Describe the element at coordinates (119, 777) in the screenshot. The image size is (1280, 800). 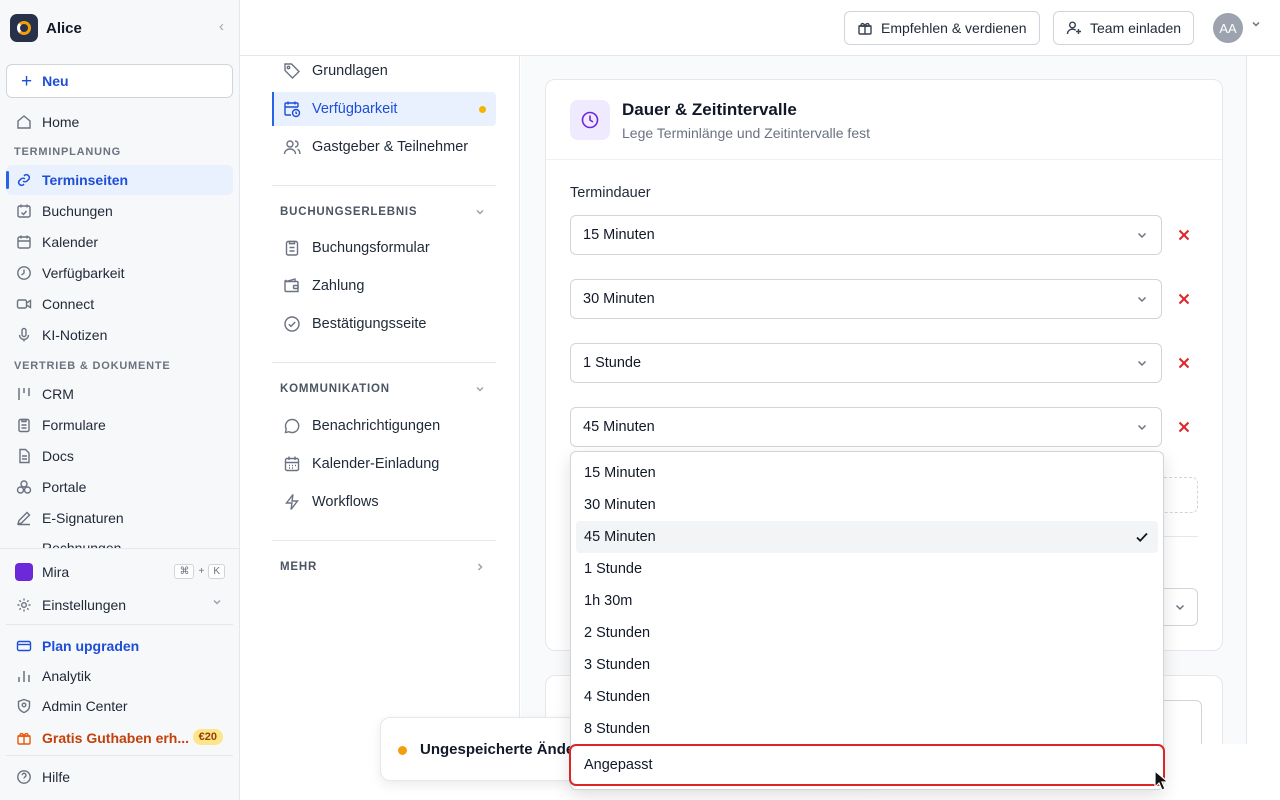
I see `sidebar-item-hilfe: Hilfe` at that location.